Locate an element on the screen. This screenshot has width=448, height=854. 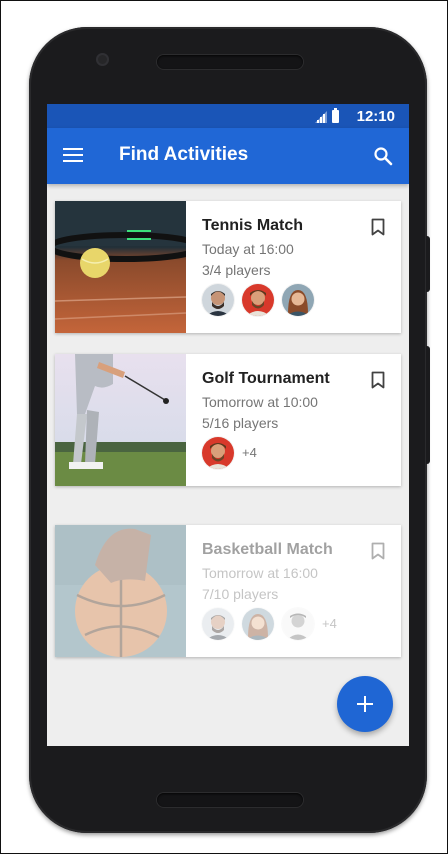
card-time: Tomorrow at 16:00 is located at coordinates (260, 573).